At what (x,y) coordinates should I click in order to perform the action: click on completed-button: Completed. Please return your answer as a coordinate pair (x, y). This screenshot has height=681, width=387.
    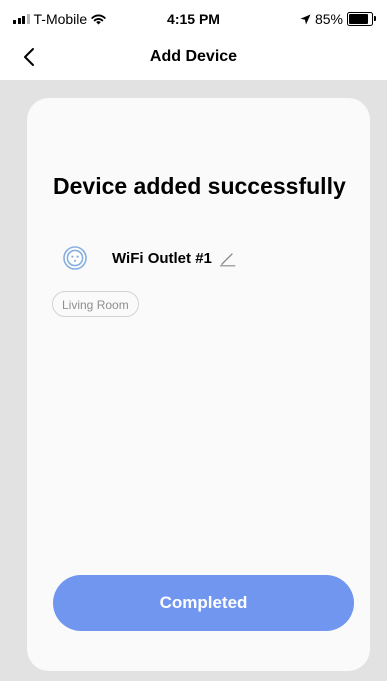
    Looking at the image, I should click on (203, 603).